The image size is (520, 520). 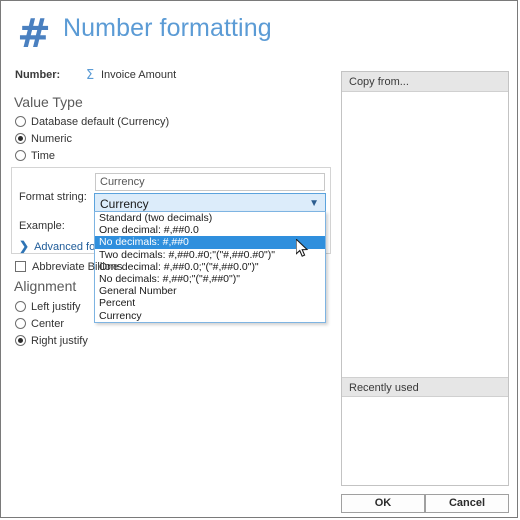 I want to click on number-value: Invoice Amount, so click(x=139, y=75).